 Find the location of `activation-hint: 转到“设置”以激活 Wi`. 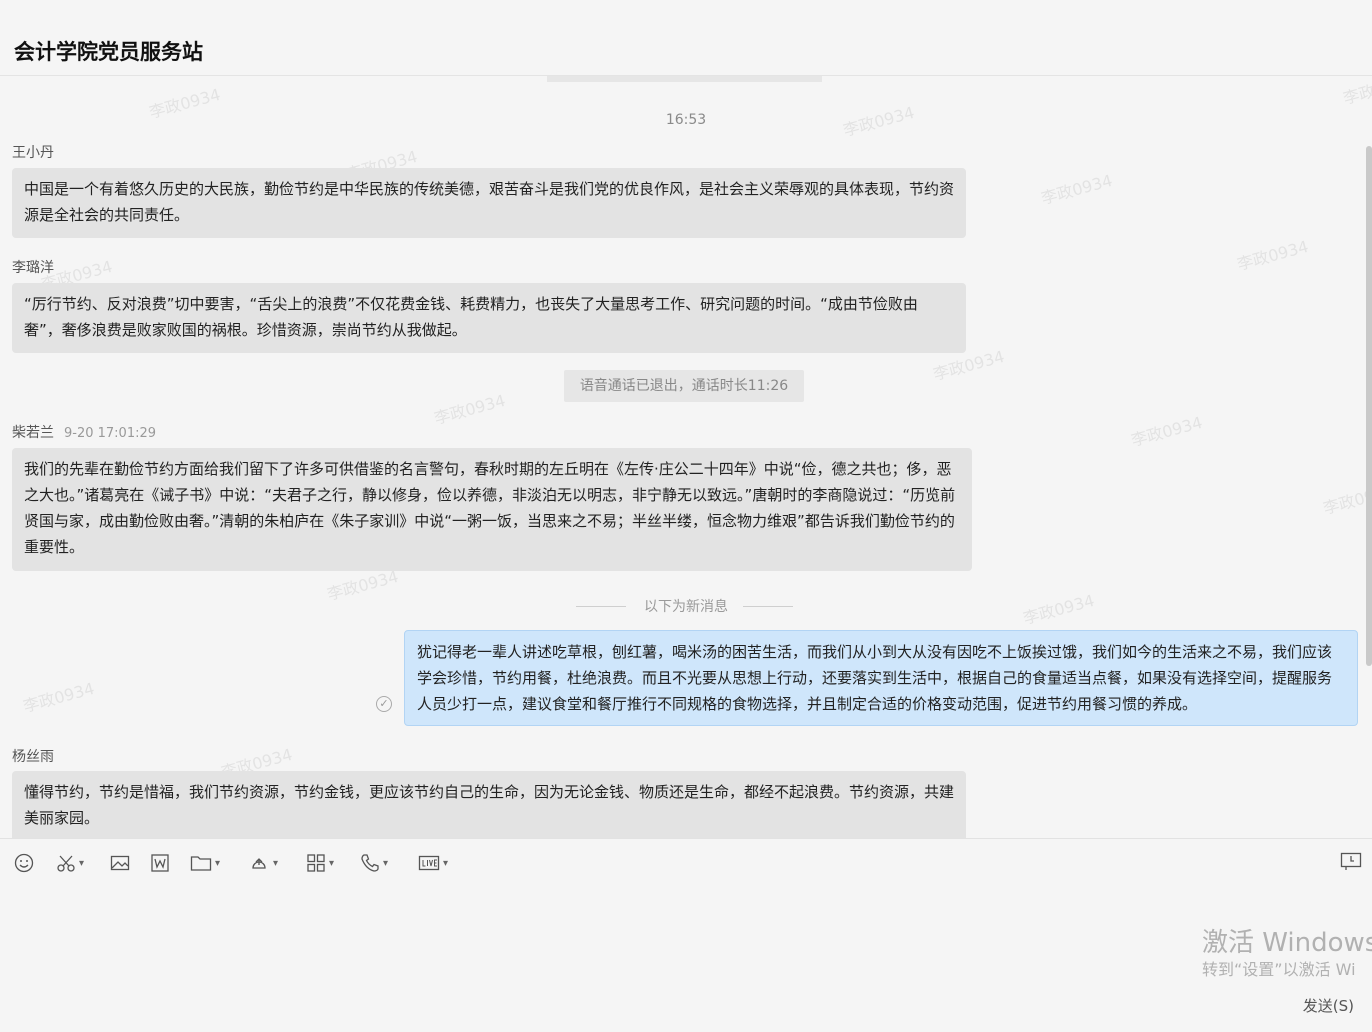

activation-hint: 转到“设置”以激活 Wi is located at coordinates (1279, 969).